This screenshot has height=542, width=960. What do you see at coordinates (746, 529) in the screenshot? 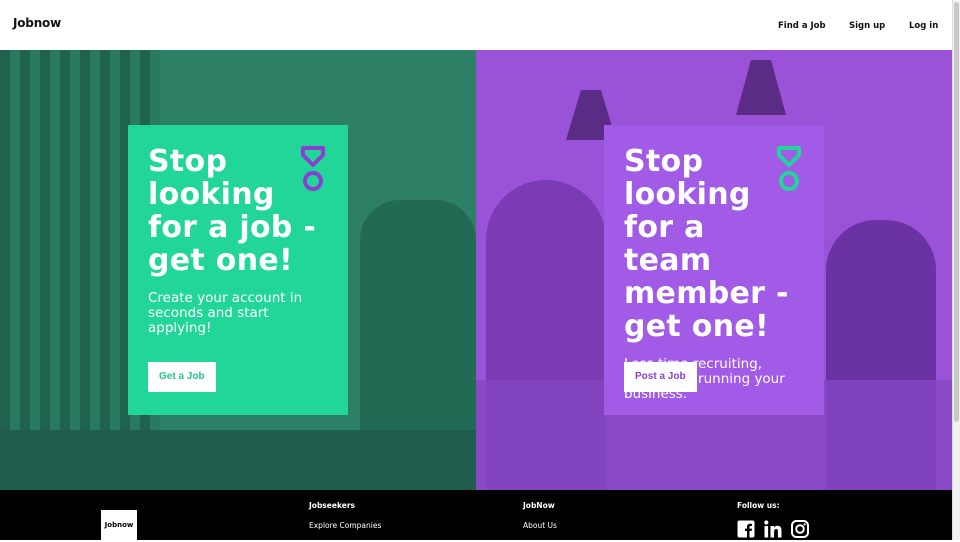
I see `facebook-icon` at bounding box center [746, 529].